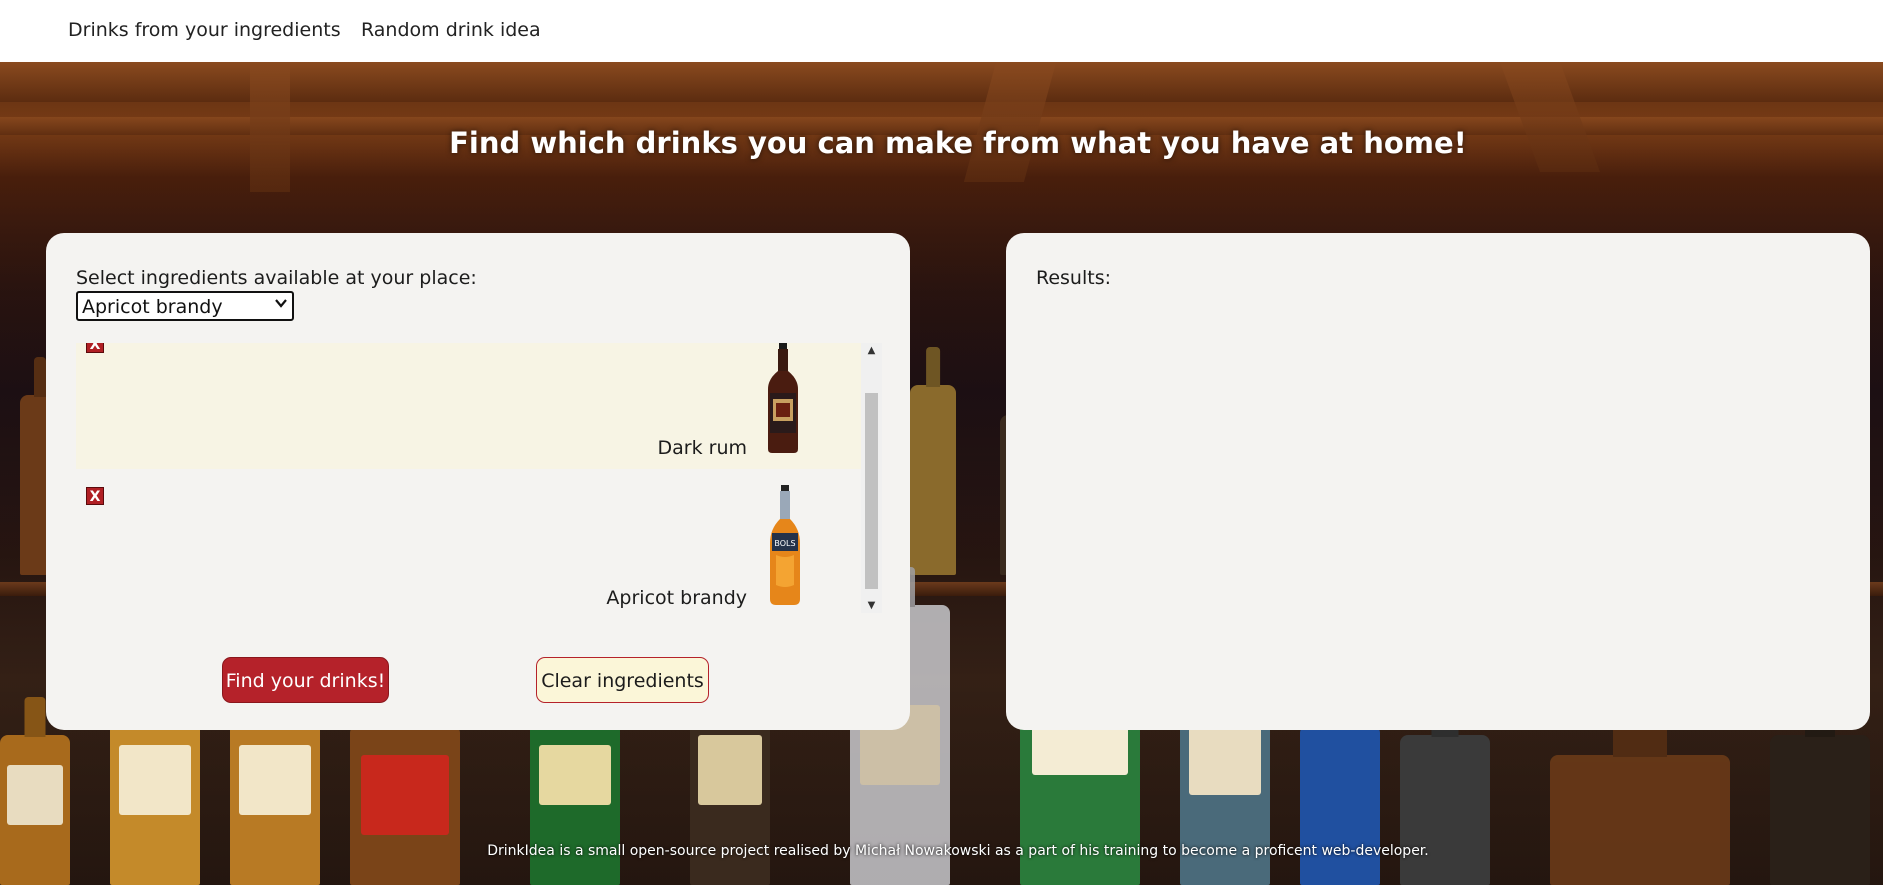 The height and width of the screenshot is (885, 1883). I want to click on nav-link-random-drink-idea: Random drink idea, so click(451, 30).